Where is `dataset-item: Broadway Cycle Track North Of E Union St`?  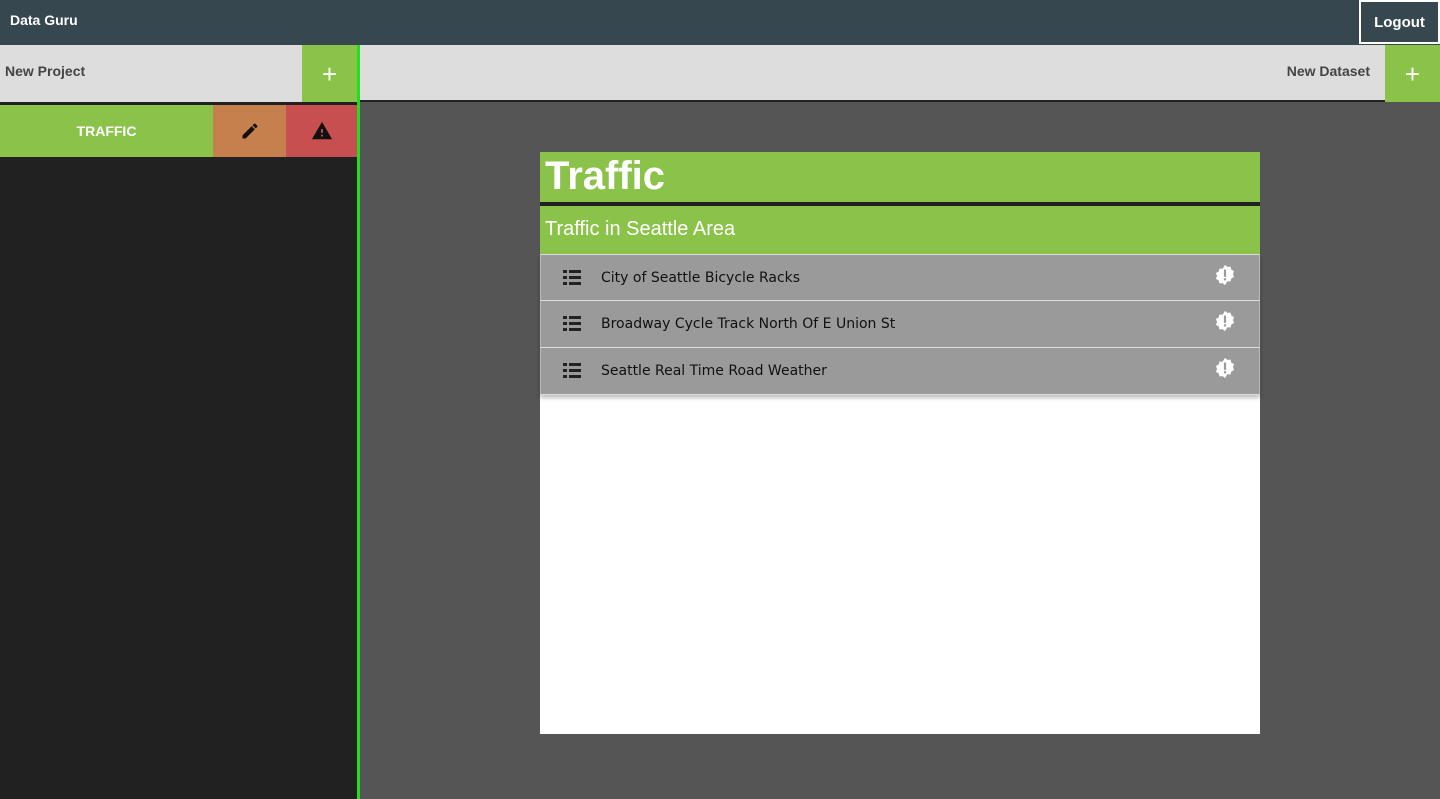
dataset-item: Broadway Cycle Track North Of E Union St is located at coordinates (900, 324).